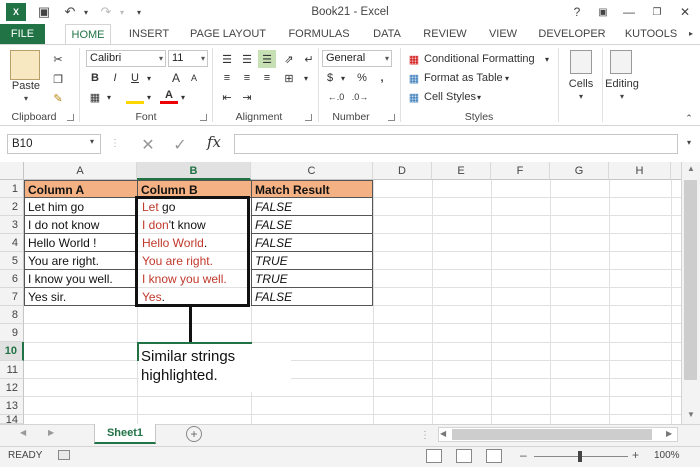 This screenshot has height=467, width=700. What do you see at coordinates (247, 78) in the screenshot?
I see `align-center-icon: ≡` at bounding box center [247, 78].